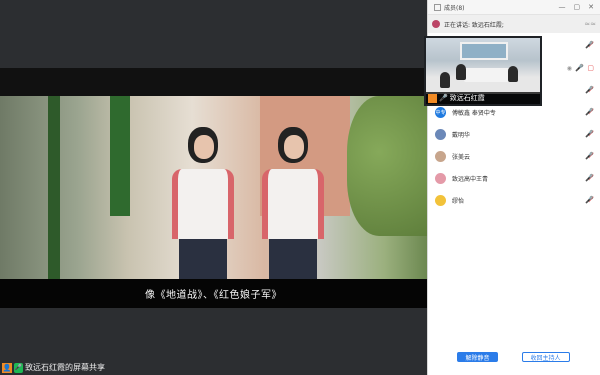 This screenshot has width=600, height=375. Describe the element at coordinates (569, 68) in the screenshot. I see `camera-icon: ◉` at that location.